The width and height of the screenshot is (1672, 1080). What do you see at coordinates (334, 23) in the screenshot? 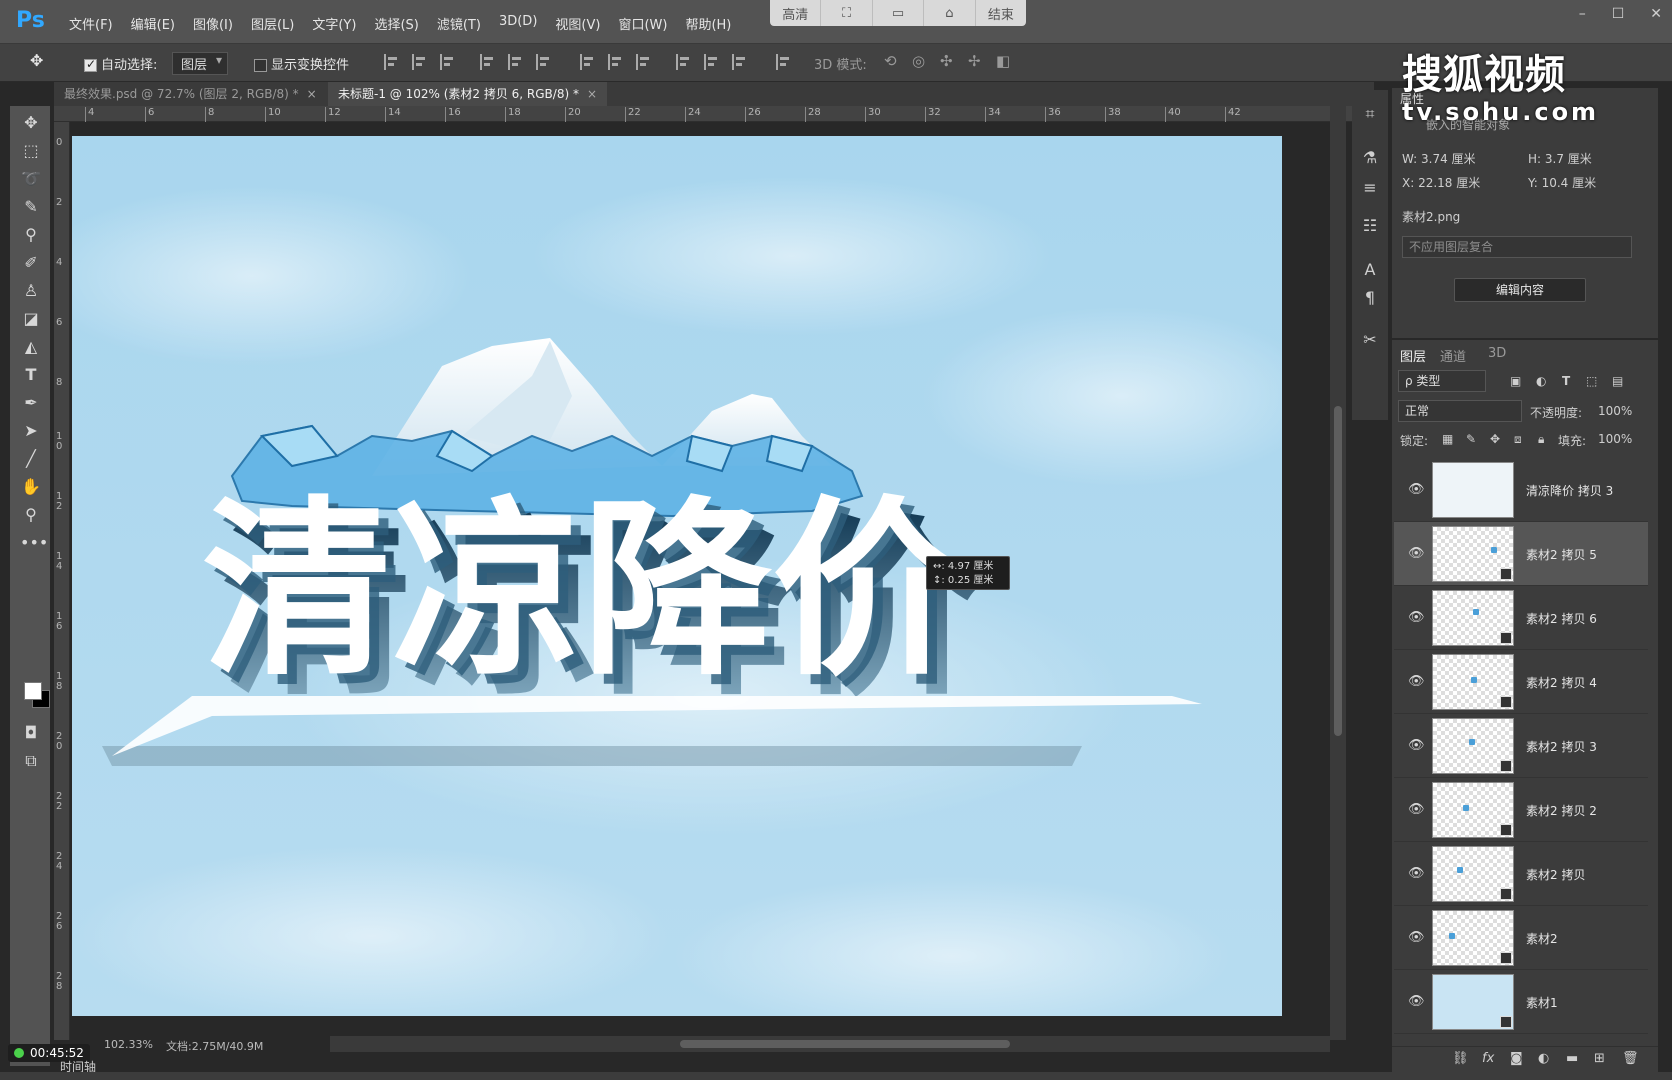
I see `menu-type: 文字(Y)` at bounding box center [334, 23].